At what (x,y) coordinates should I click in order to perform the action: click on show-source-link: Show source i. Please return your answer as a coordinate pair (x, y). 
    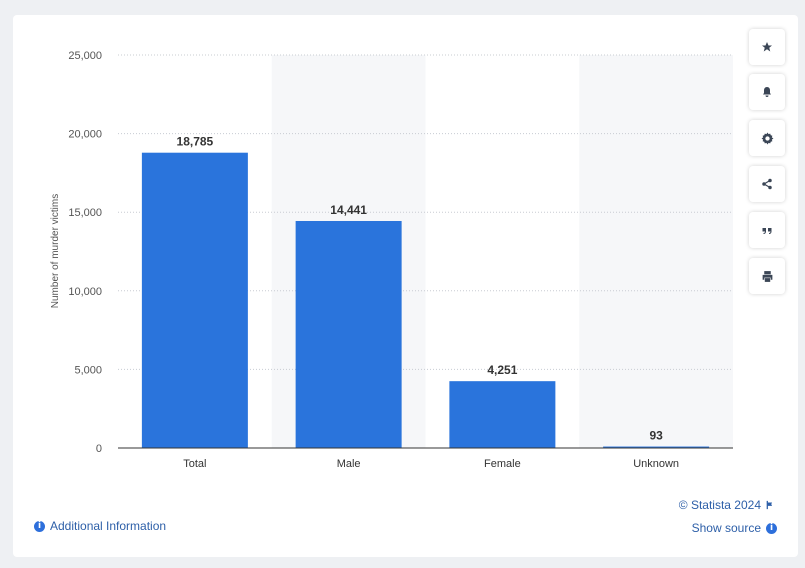
    Looking at the image, I should click on (734, 528).